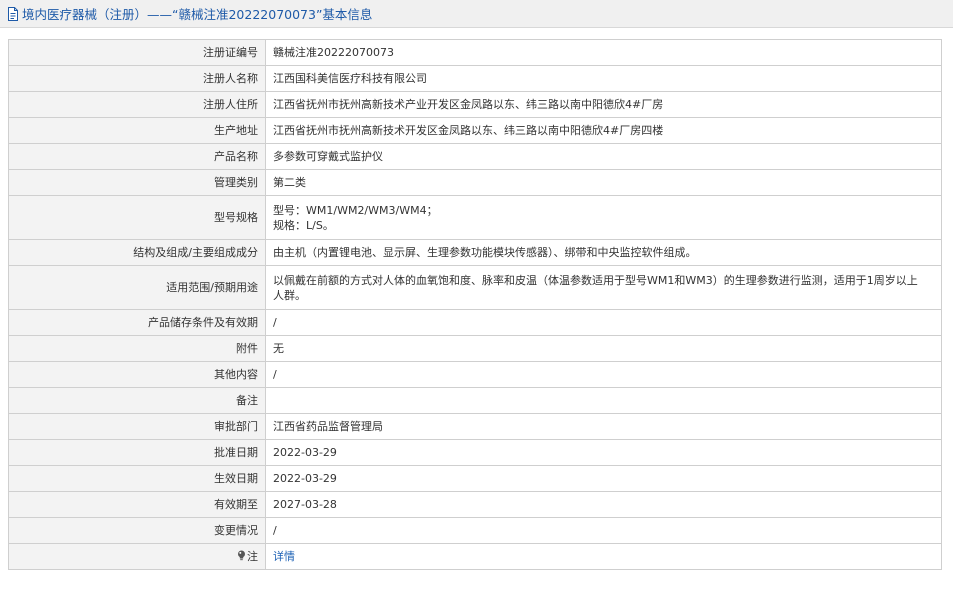 The width and height of the screenshot is (953, 594). Describe the element at coordinates (603, 348) in the screenshot. I see `field-value: 无` at that location.